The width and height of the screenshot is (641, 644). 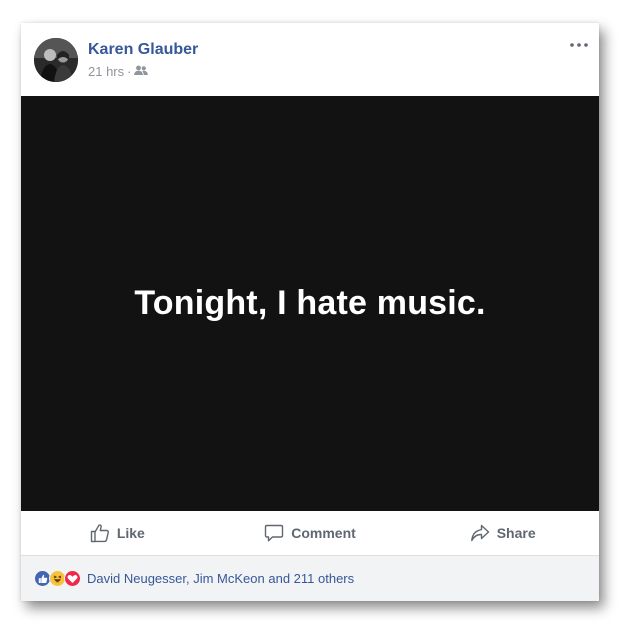 I want to click on share-label: Share, so click(x=516, y=533).